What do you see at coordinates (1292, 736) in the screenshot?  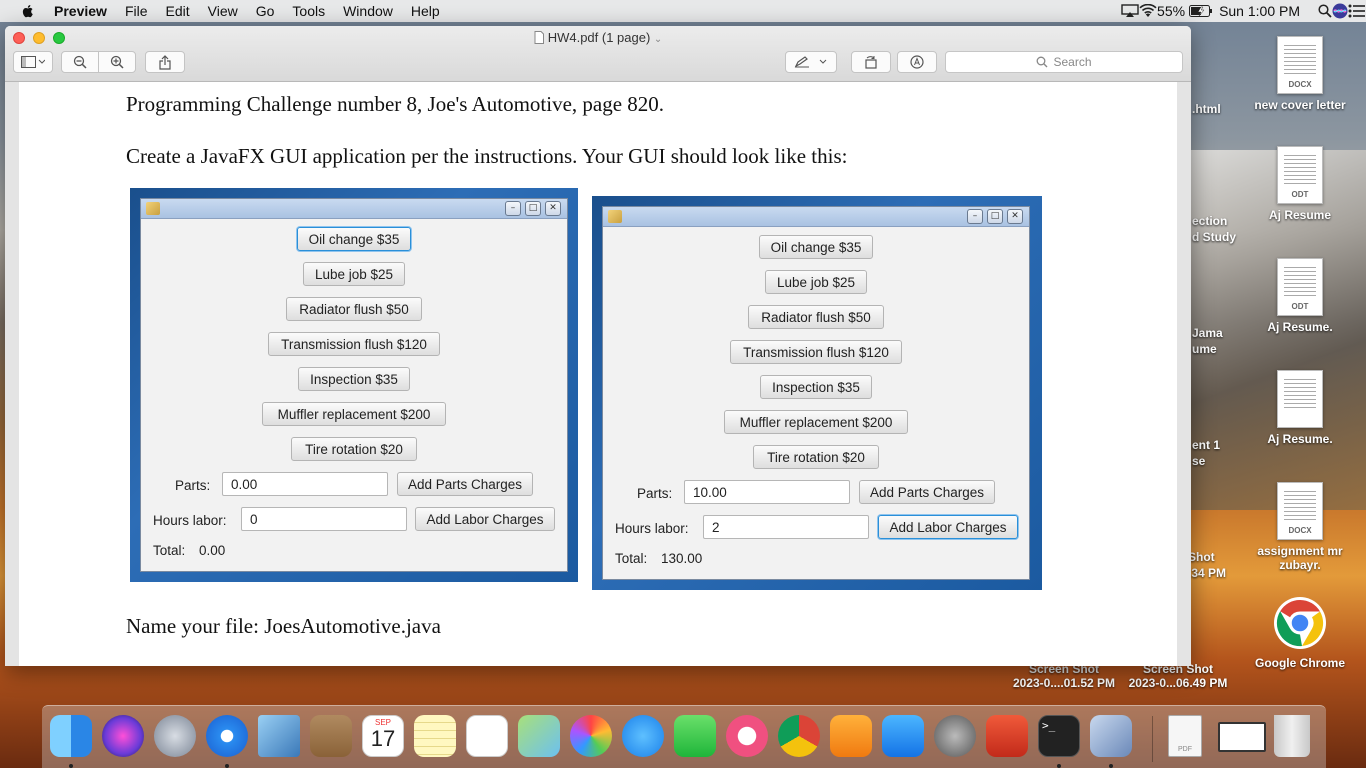 I see `trash-icon` at bounding box center [1292, 736].